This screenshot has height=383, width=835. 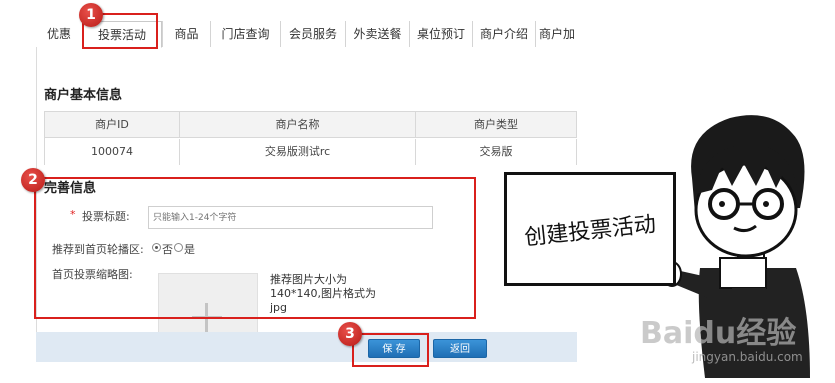 I want to click on column-header-merchant-id: 商户ID, so click(x=112, y=125).